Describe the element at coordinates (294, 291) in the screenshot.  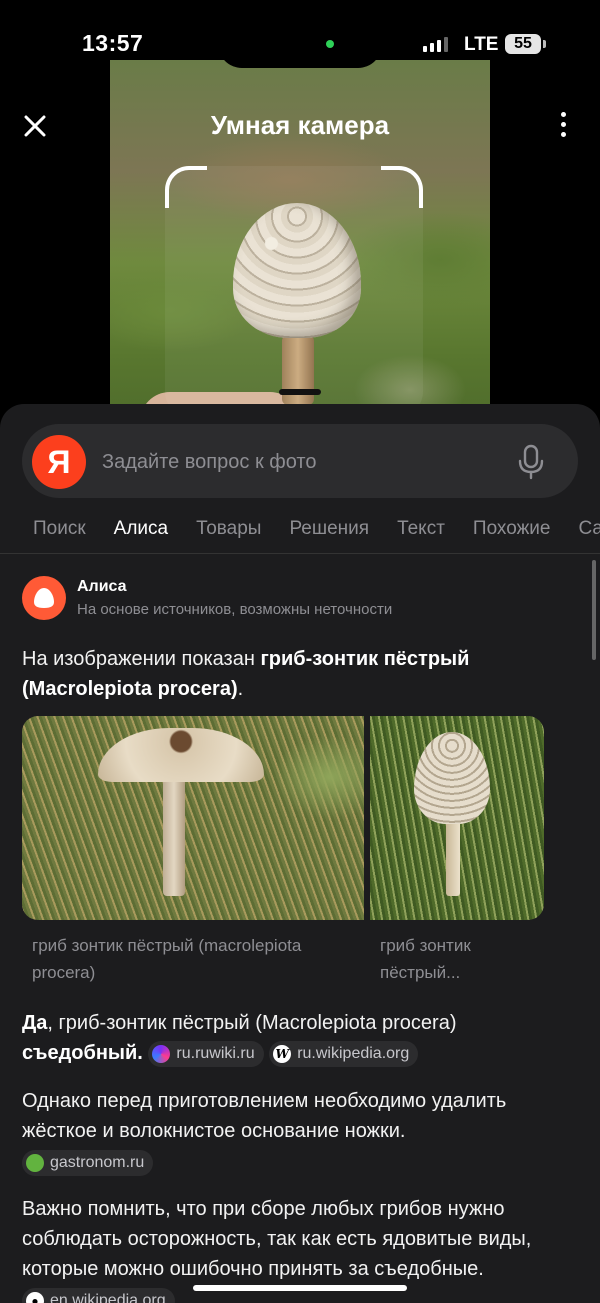
I see `selection-frame` at that location.